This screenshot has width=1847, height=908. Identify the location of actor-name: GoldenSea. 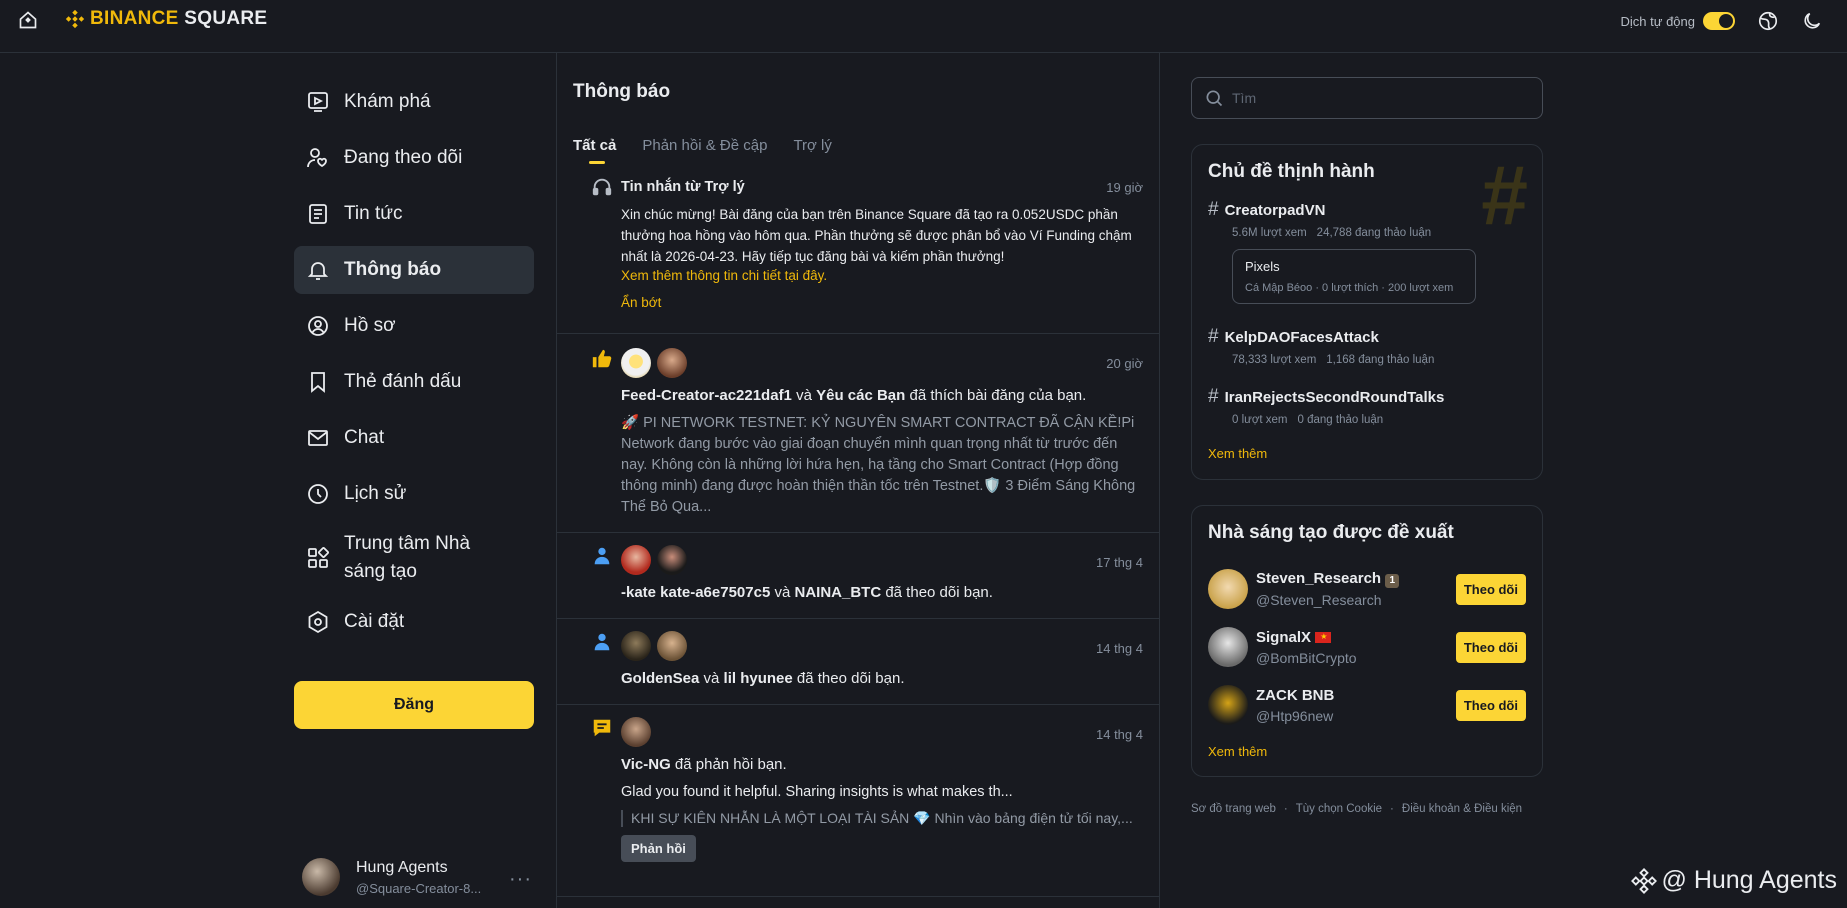
(660, 678).